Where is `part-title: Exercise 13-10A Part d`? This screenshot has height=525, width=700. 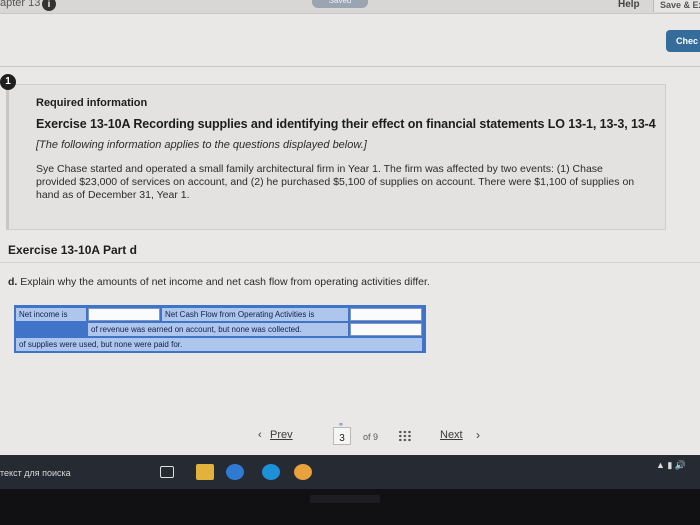 part-title: Exercise 13-10A Part d is located at coordinates (72, 250).